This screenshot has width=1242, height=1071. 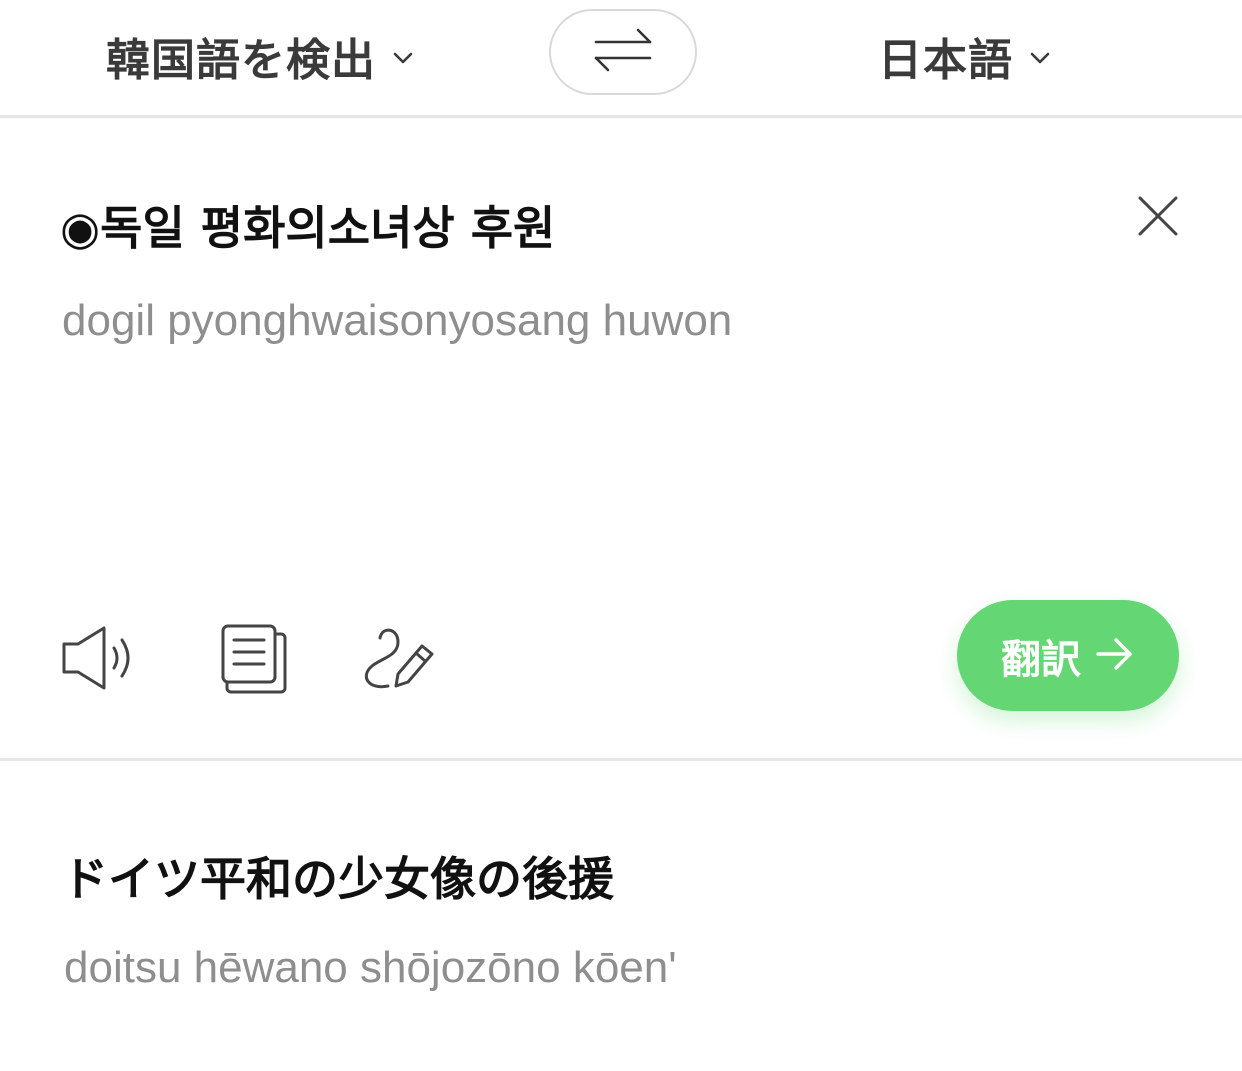 What do you see at coordinates (370, 967) in the screenshot?
I see `translation-romanization: doitsu hēwano shōjozōno kōen'` at bounding box center [370, 967].